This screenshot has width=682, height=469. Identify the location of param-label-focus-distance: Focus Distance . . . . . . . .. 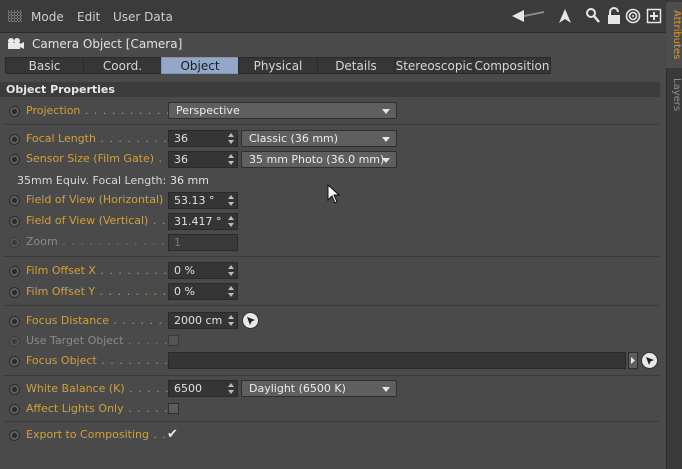
(103, 320).